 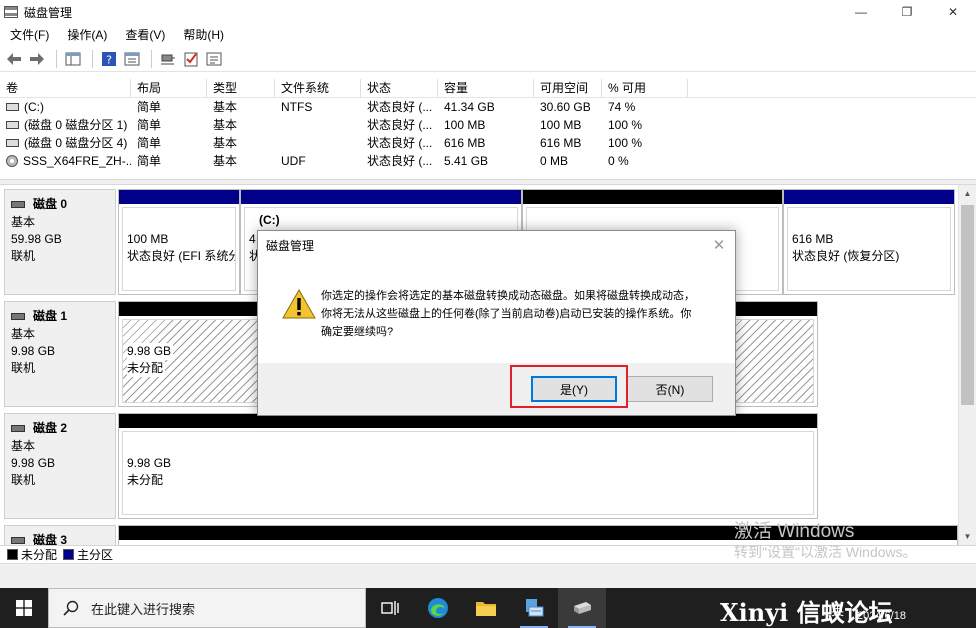 I want to click on server-manager-app-button, so click(x=534, y=608).